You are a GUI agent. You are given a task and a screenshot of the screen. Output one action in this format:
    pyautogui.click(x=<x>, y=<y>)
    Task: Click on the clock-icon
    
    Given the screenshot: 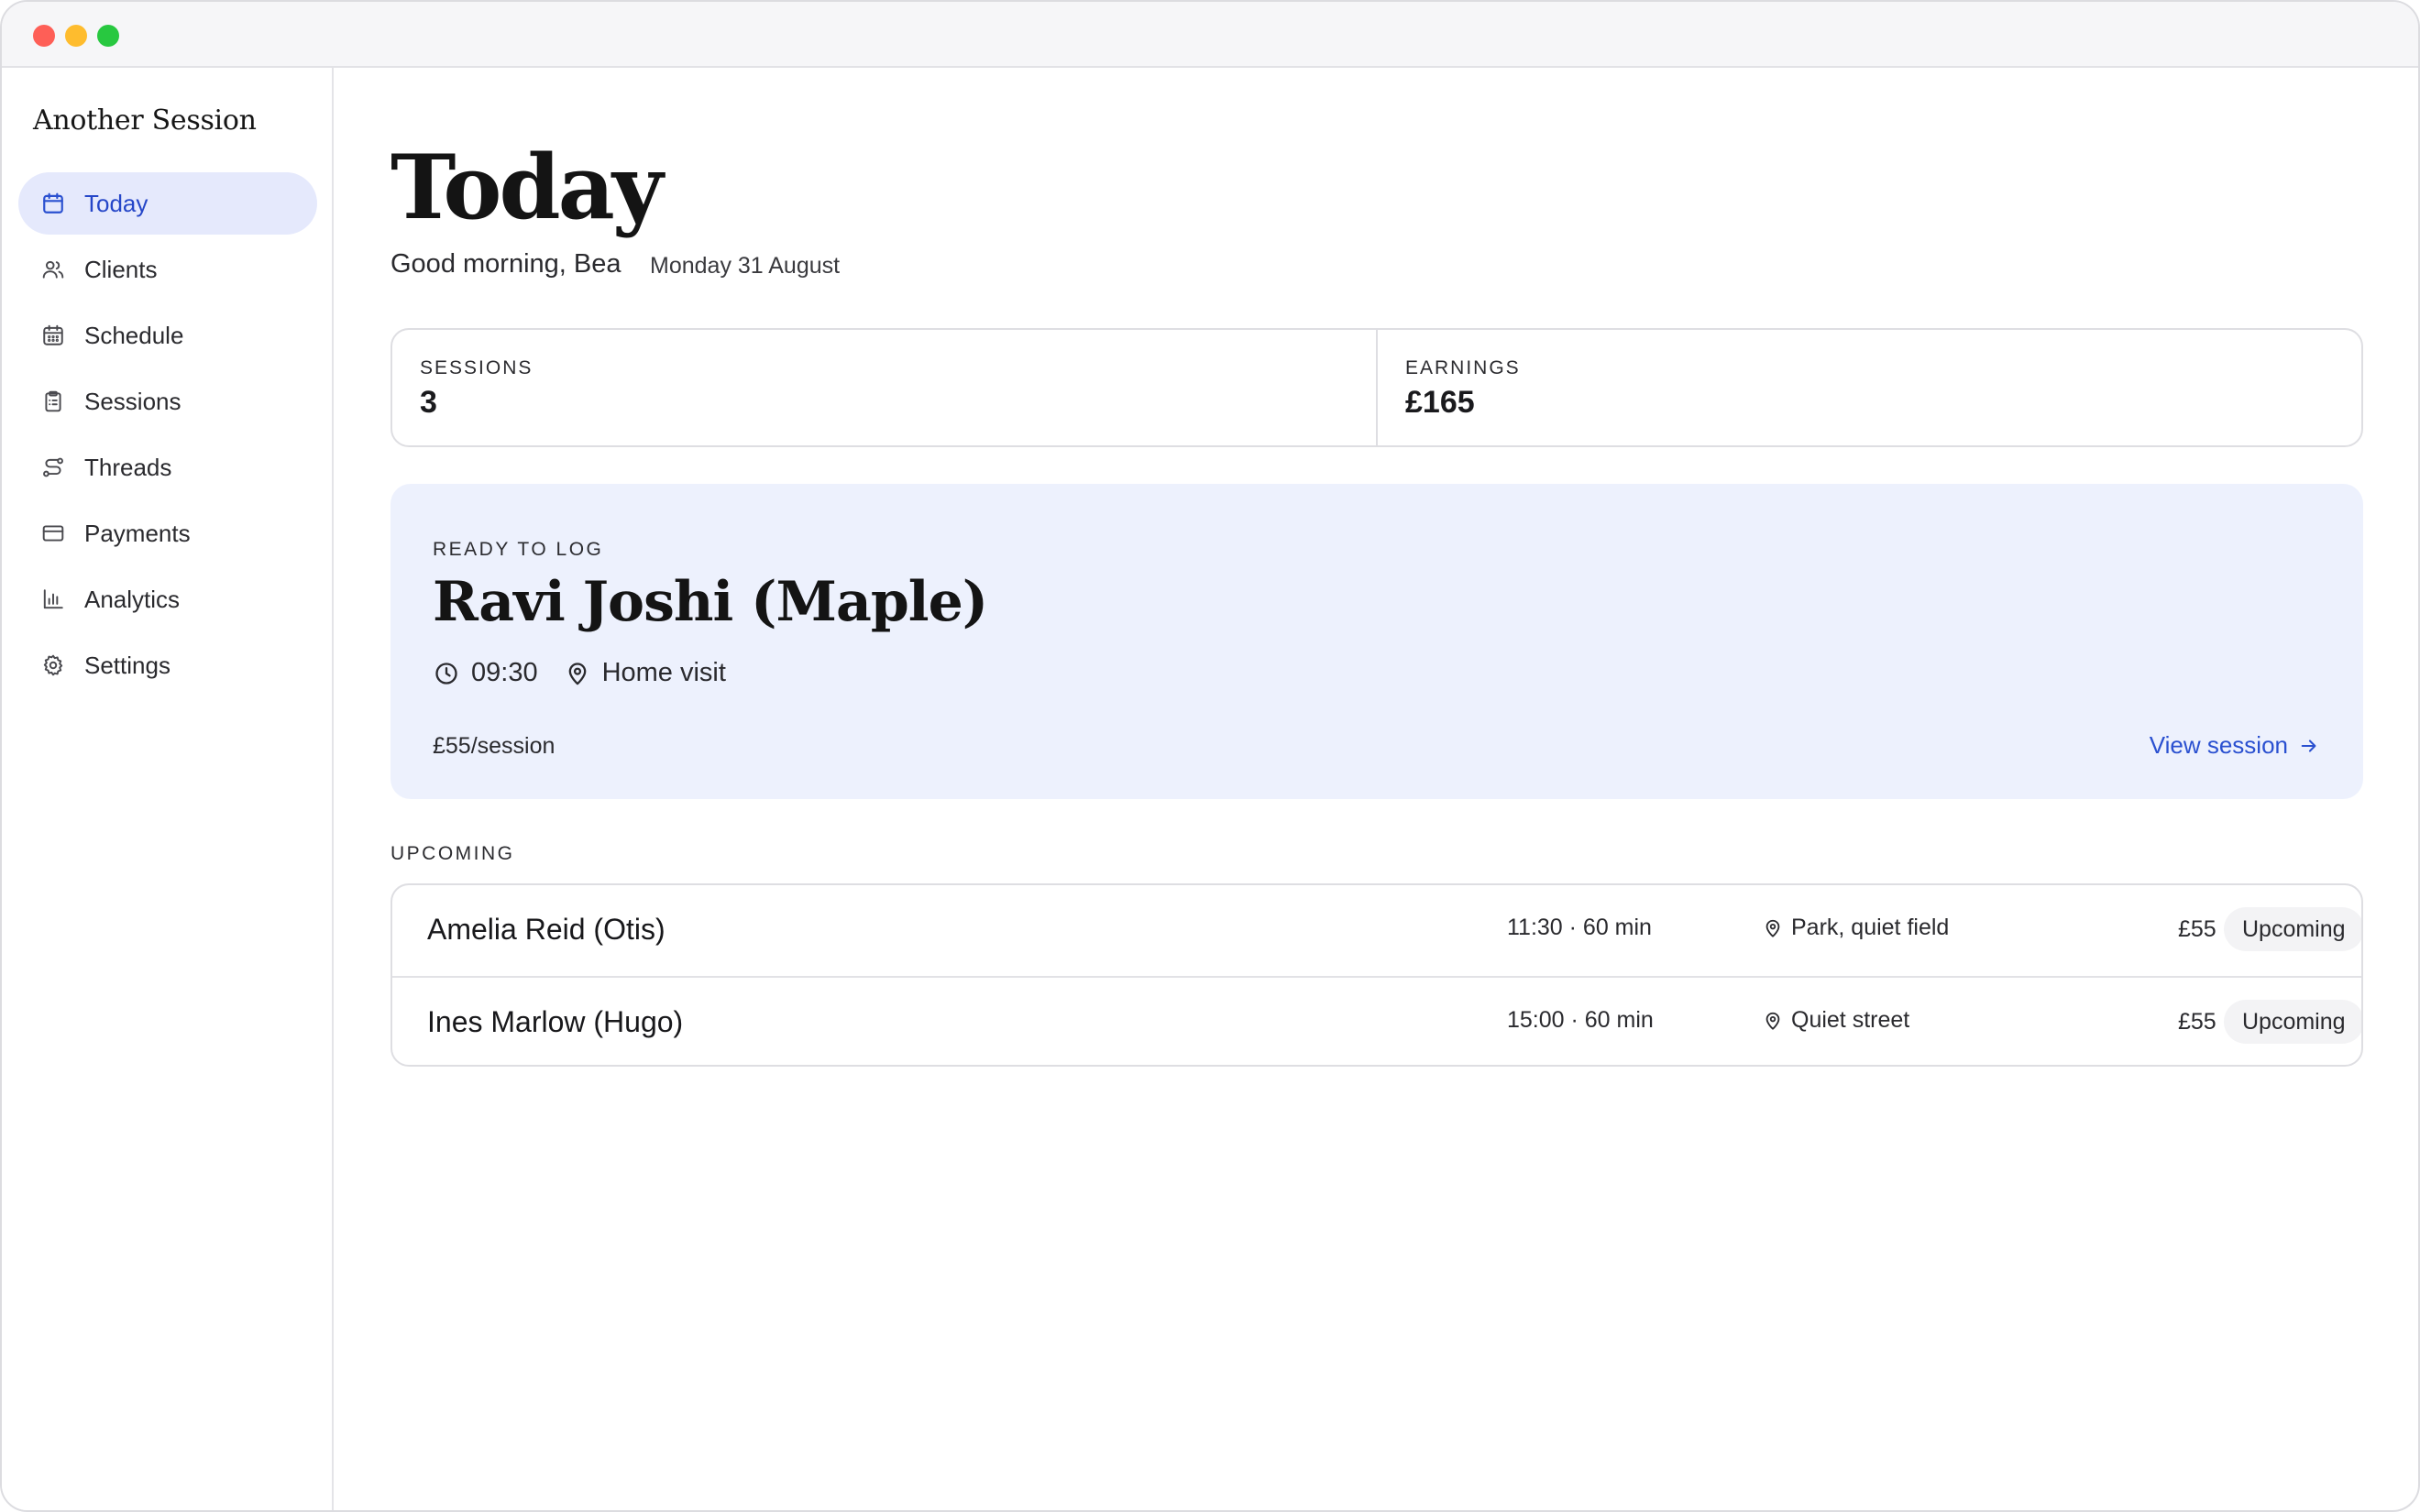 What is the action you would take?
    pyautogui.click(x=446, y=673)
    